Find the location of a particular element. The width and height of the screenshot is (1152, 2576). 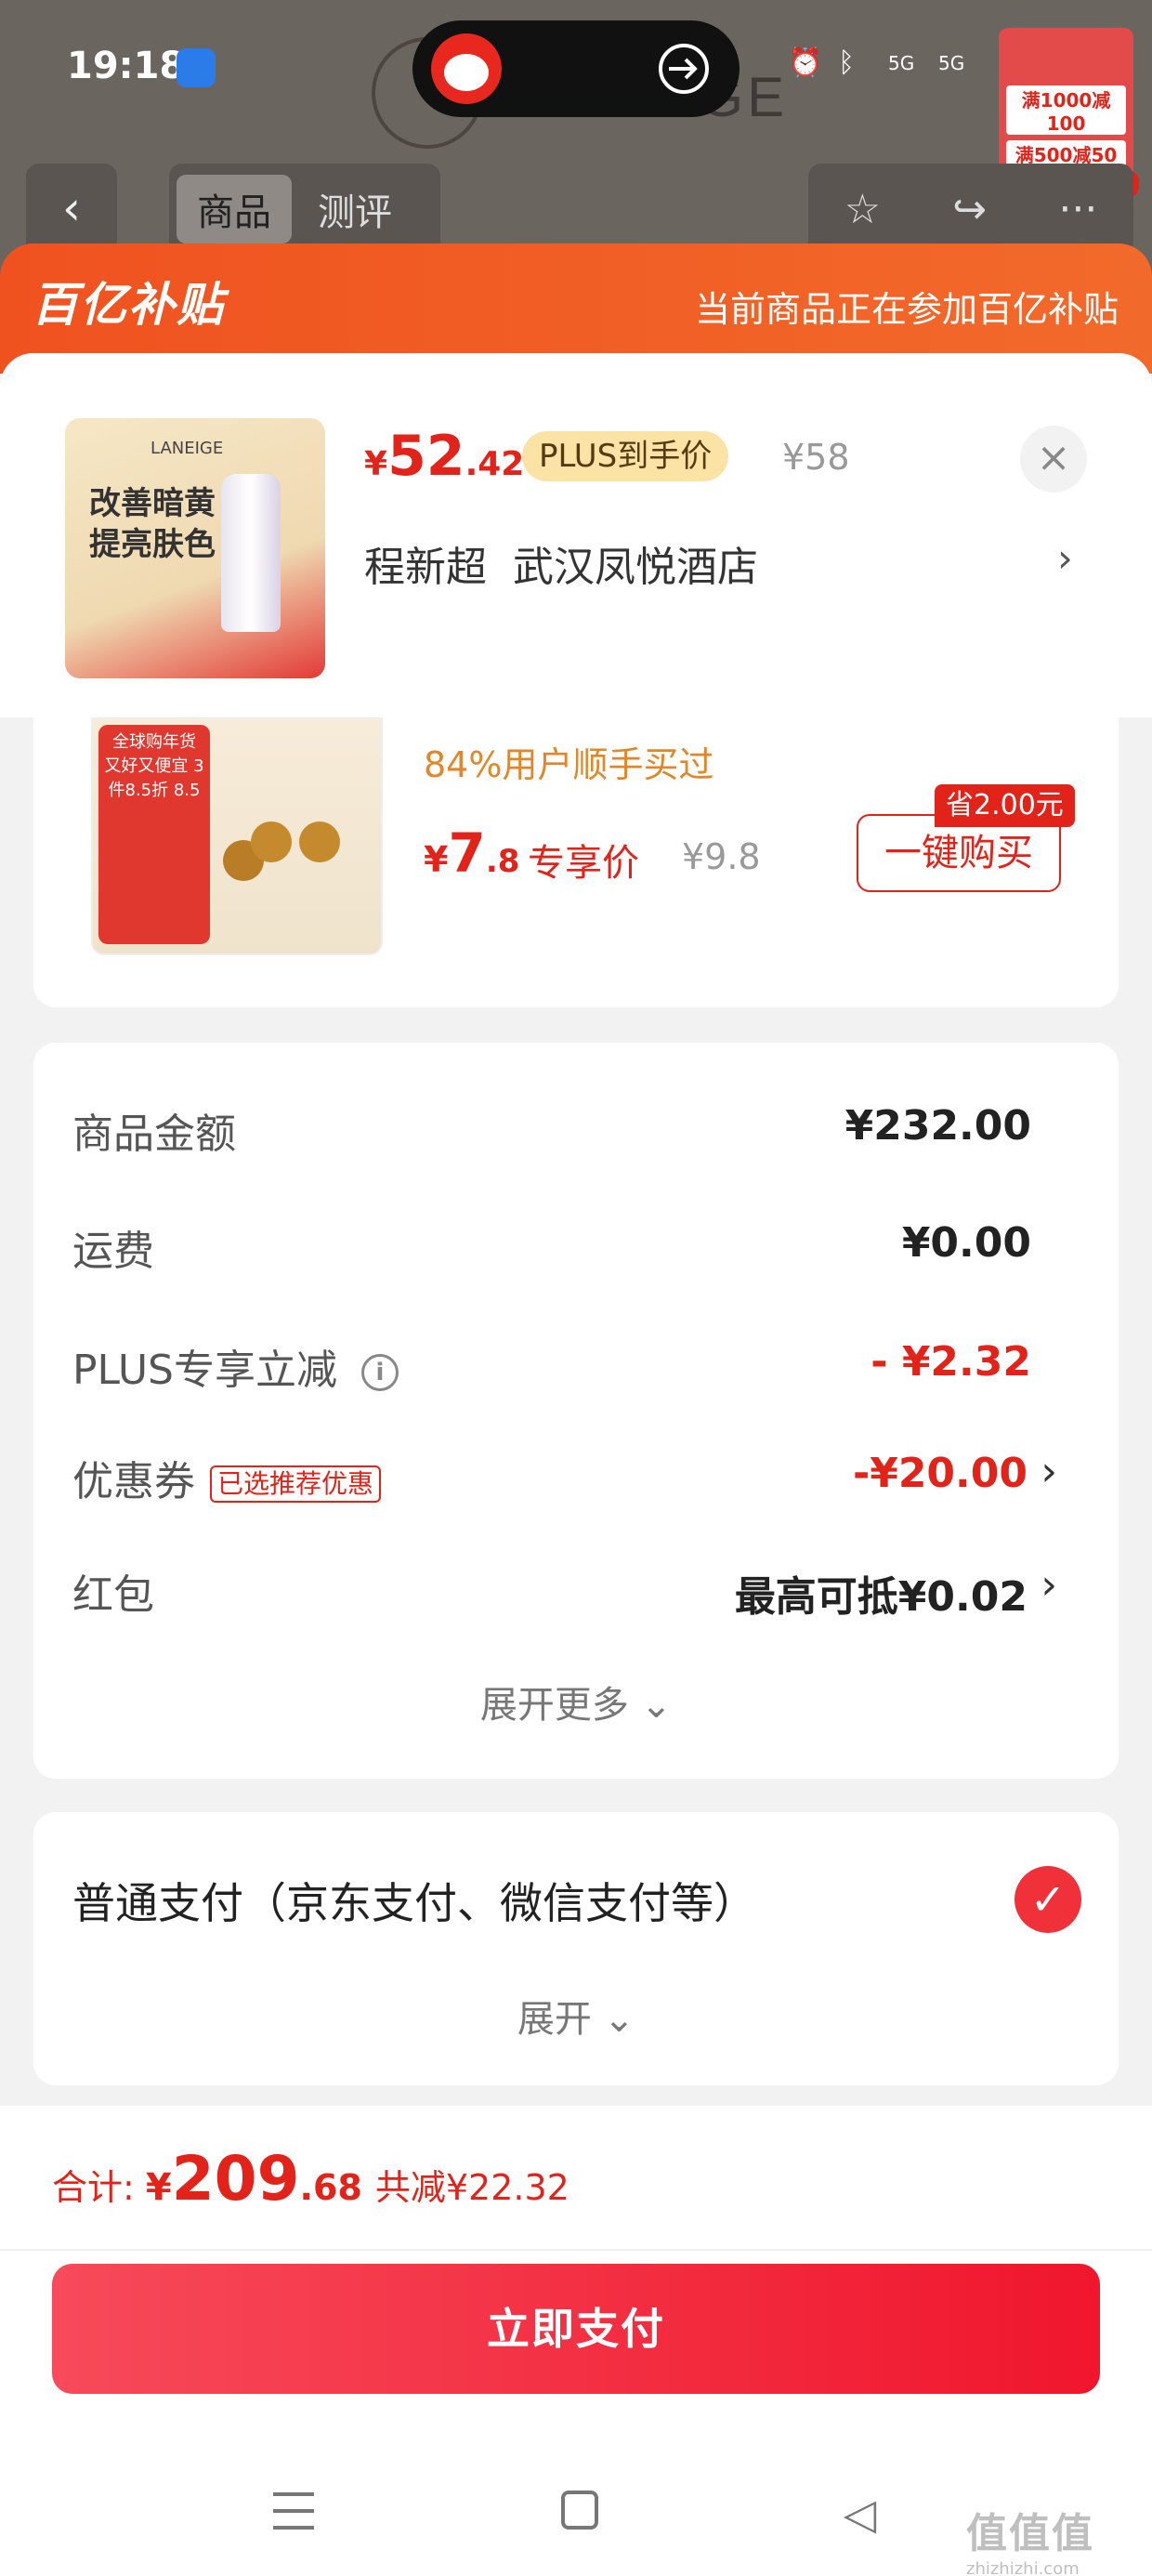

total-int: 209 is located at coordinates (235, 2179).